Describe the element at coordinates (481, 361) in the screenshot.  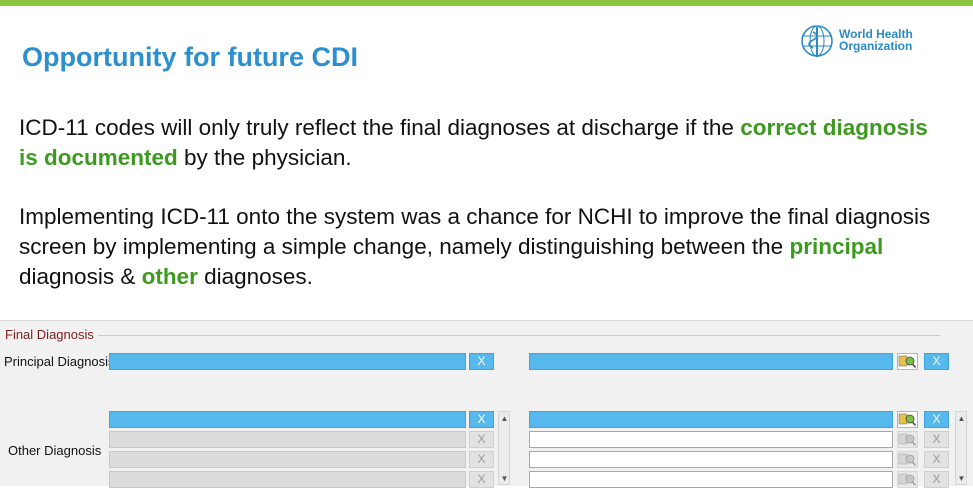
I see `principal-clear-button: X` at that location.